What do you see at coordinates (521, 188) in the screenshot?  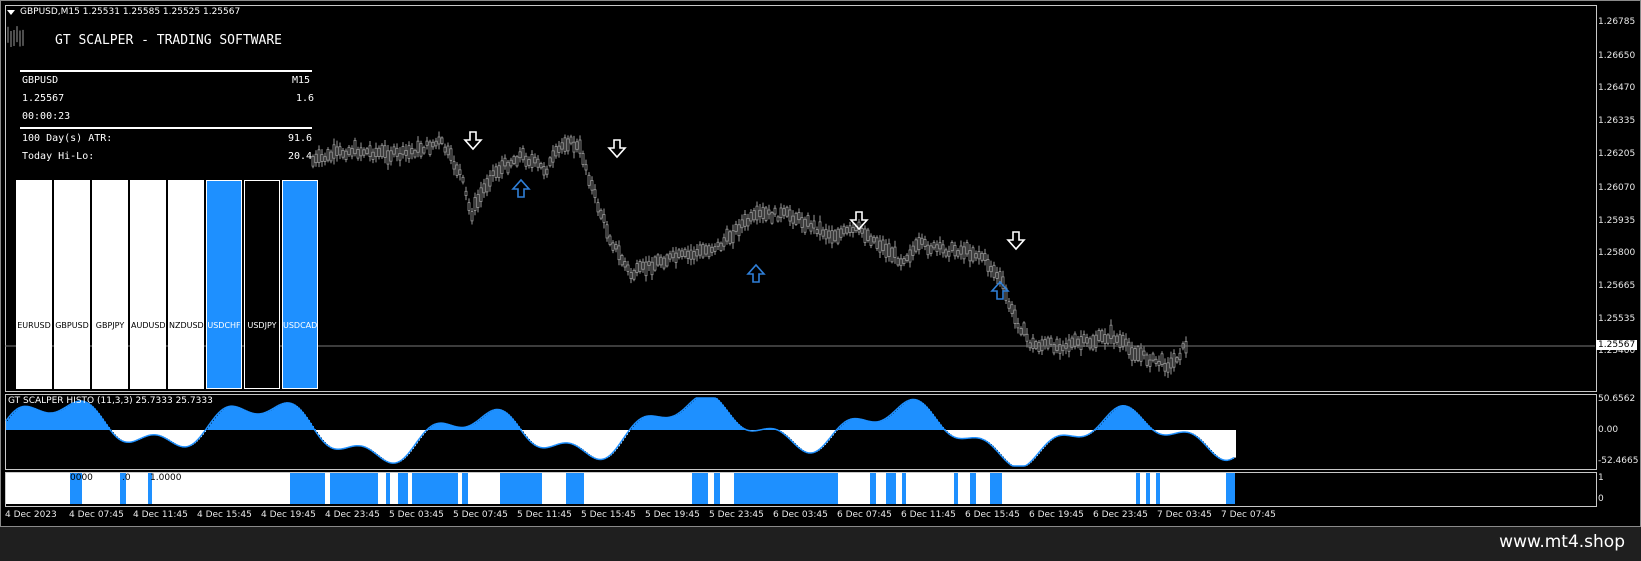 I see `buy-arrow-icon` at bounding box center [521, 188].